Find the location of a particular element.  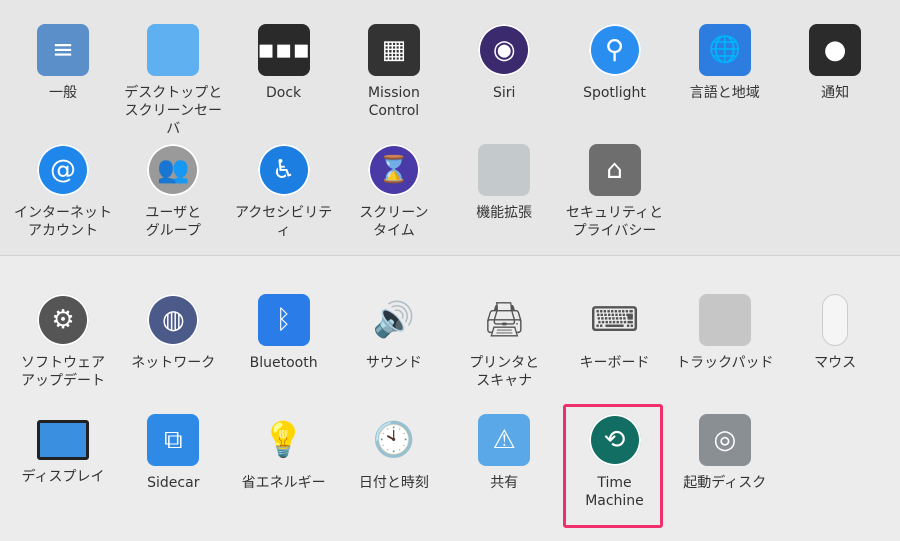

software-update-icon: ⚙ is located at coordinates (63, 320).